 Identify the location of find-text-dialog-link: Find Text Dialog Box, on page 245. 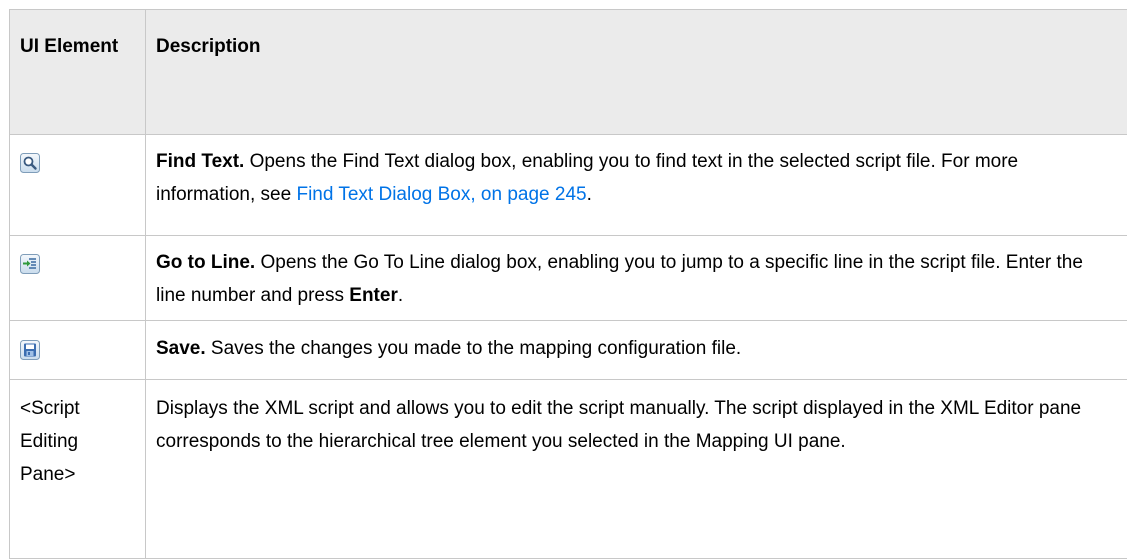
(441, 194).